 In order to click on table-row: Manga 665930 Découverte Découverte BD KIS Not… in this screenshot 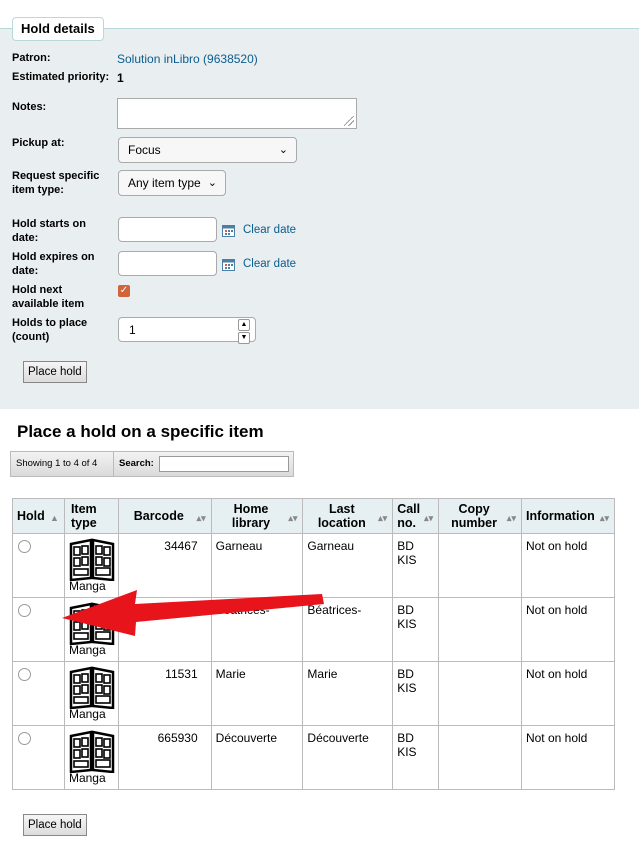, I will do `click(314, 757)`.